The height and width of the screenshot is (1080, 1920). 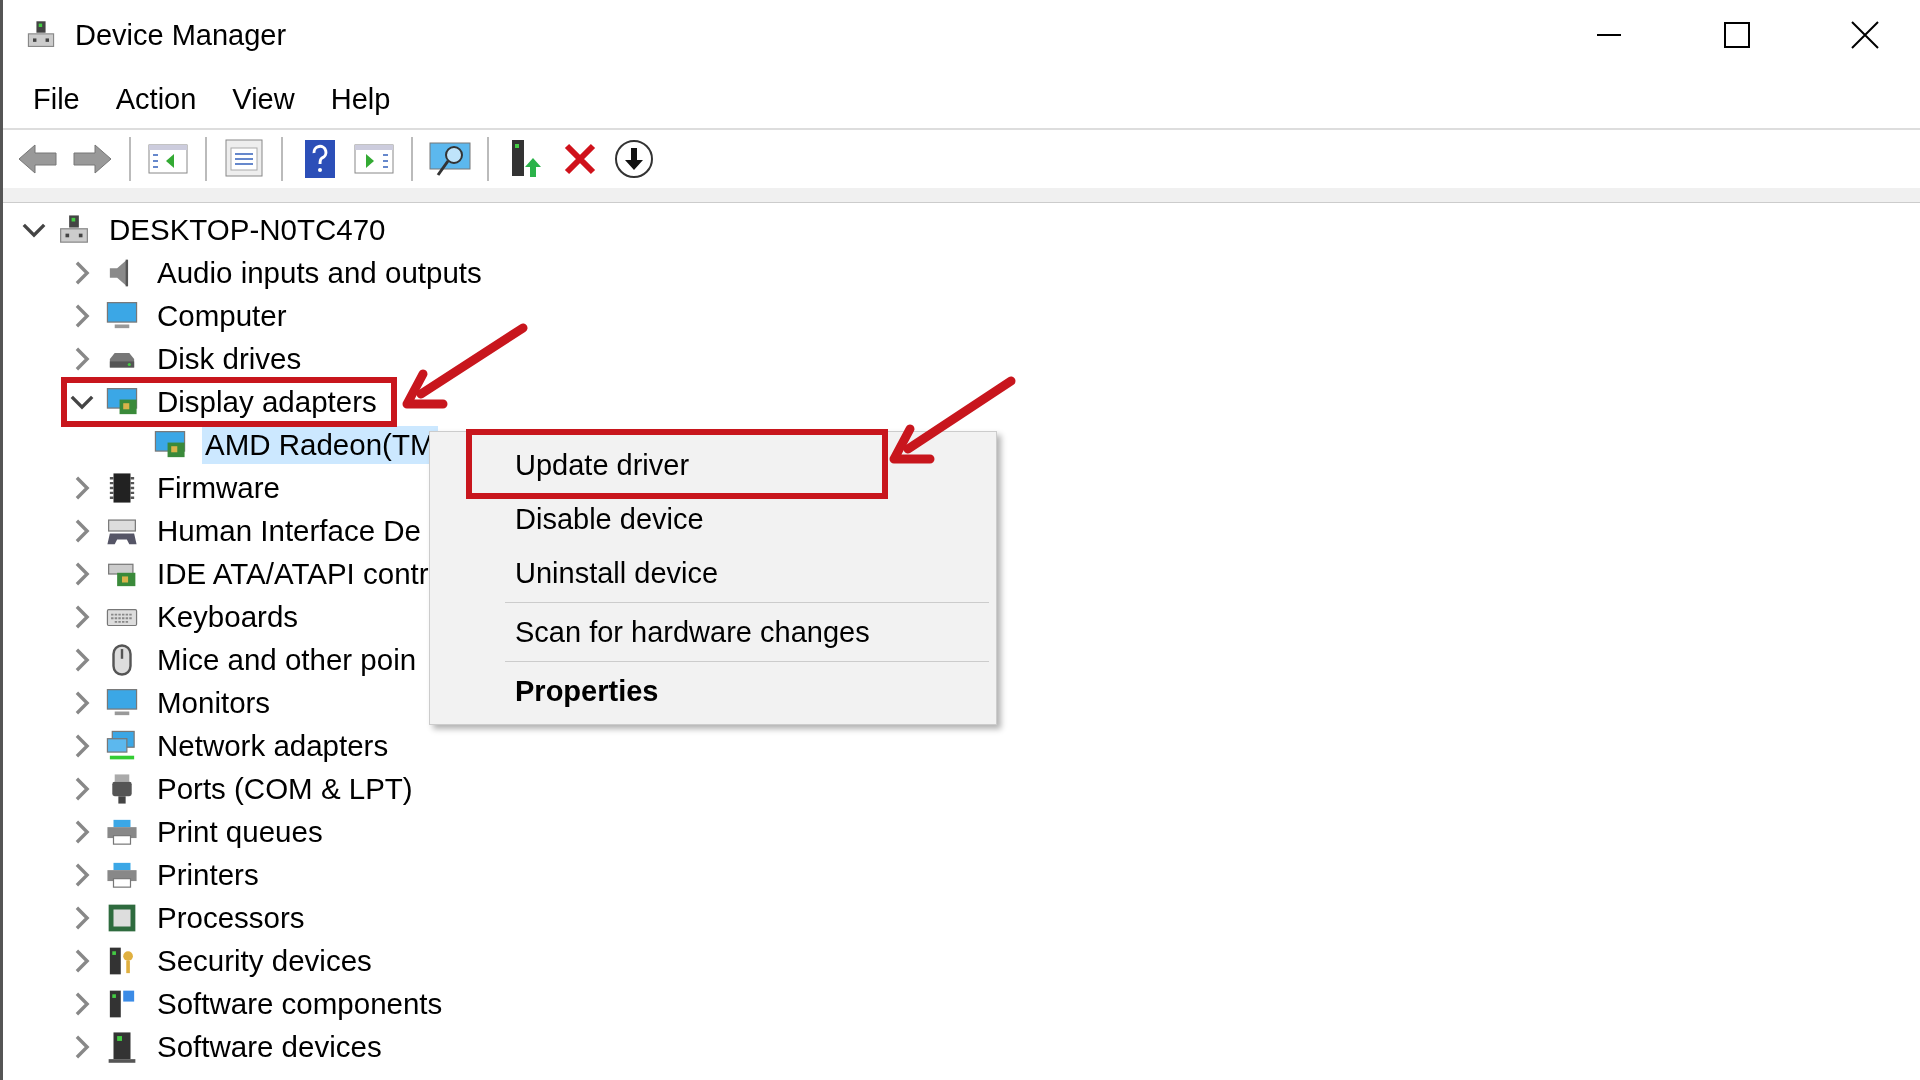 What do you see at coordinates (231, 917) in the screenshot?
I see `tree-item: Processors` at bounding box center [231, 917].